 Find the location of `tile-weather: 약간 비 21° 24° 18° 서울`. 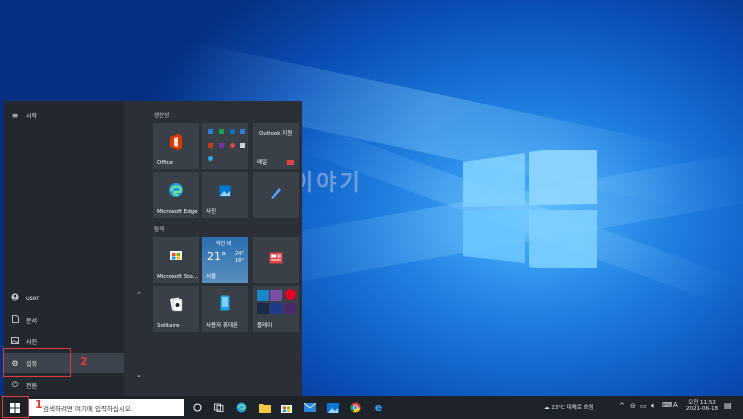

tile-weather: 약간 비 21° 24° 18° 서울 is located at coordinates (225, 260).